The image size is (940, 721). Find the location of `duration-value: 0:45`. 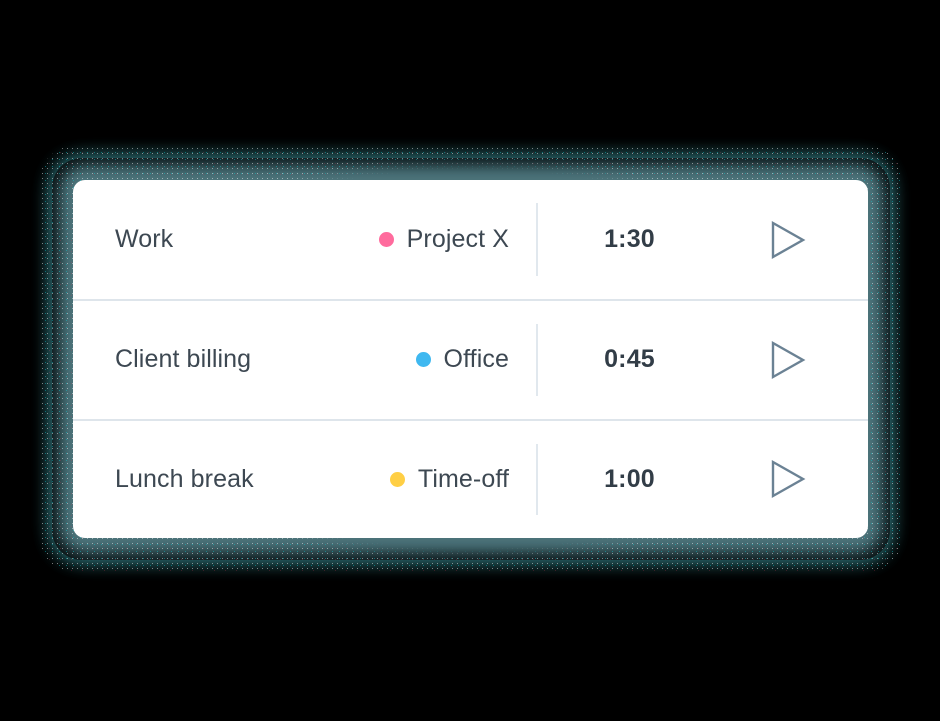

duration-value: 0:45 is located at coordinates (629, 359).